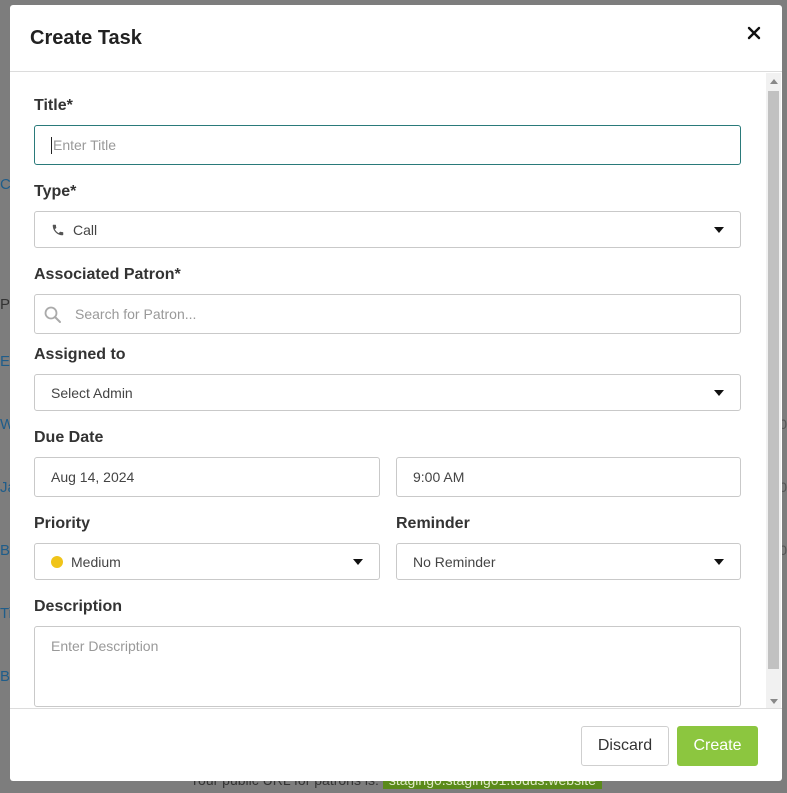 The height and width of the screenshot is (793, 787). What do you see at coordinates (717, 746) in the screenshot?
I see `create-button: Create` at bounding box center [717, 746].